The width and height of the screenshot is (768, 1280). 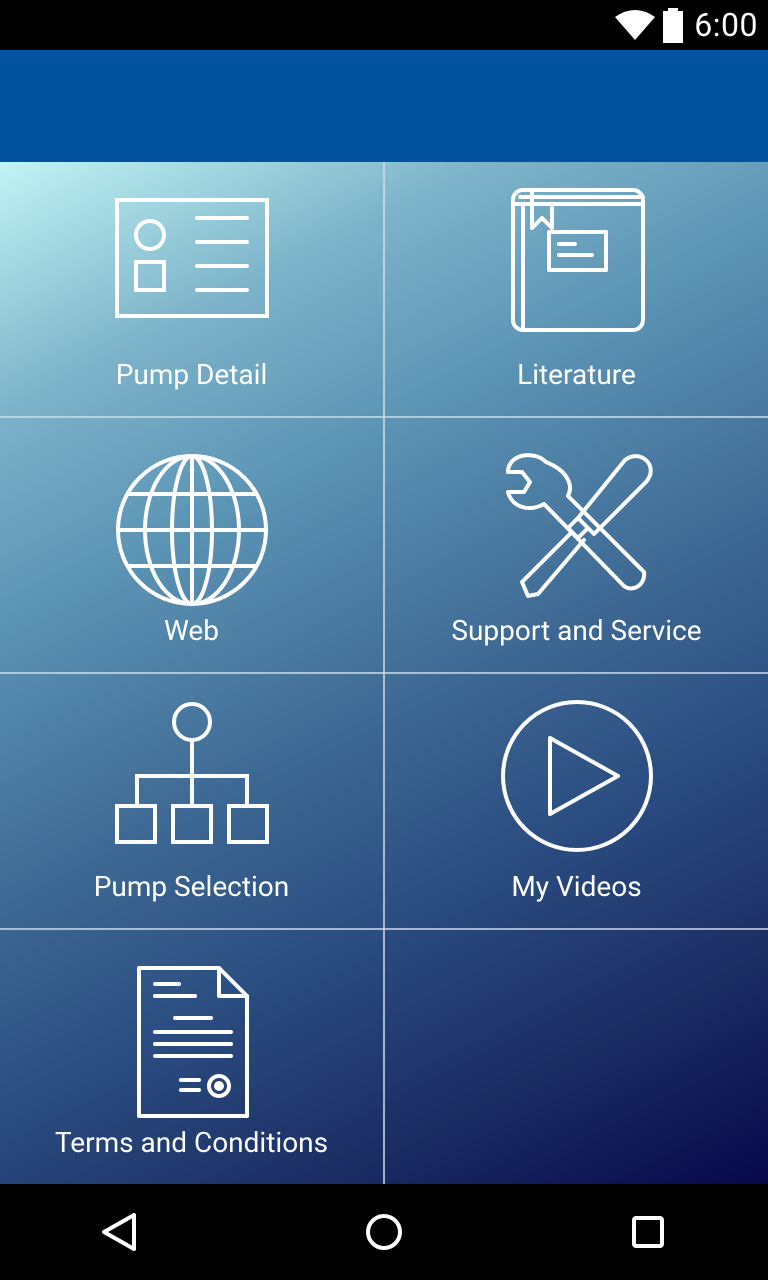 I want to click on battery-icon, so click(x=673, y=28).